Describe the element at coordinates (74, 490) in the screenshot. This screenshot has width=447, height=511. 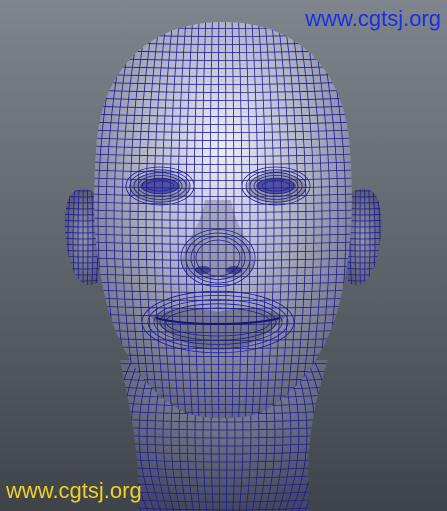
I see `watermark-bottom: www.cgtsj.org` at that location.